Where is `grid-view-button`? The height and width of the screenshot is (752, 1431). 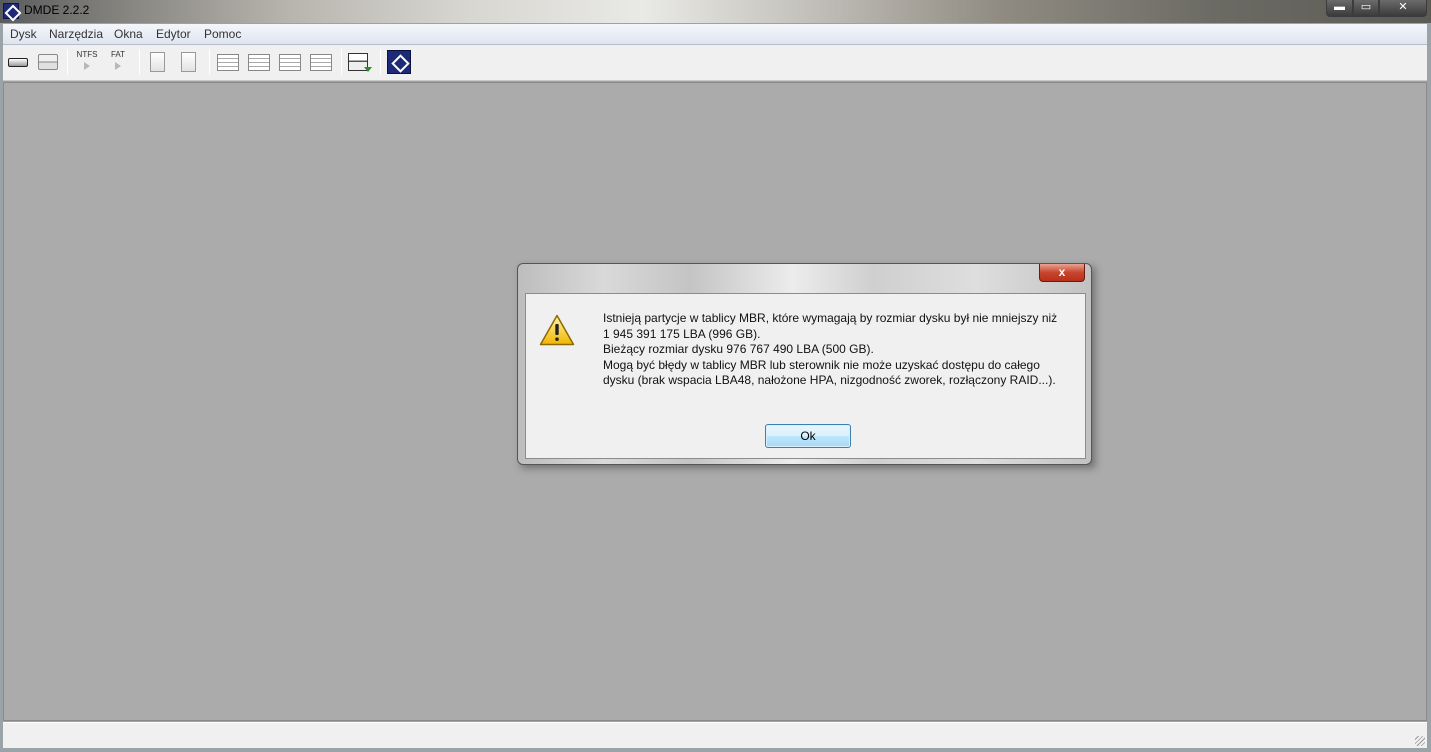
grid-view-button is located at coordinates (290, 62).